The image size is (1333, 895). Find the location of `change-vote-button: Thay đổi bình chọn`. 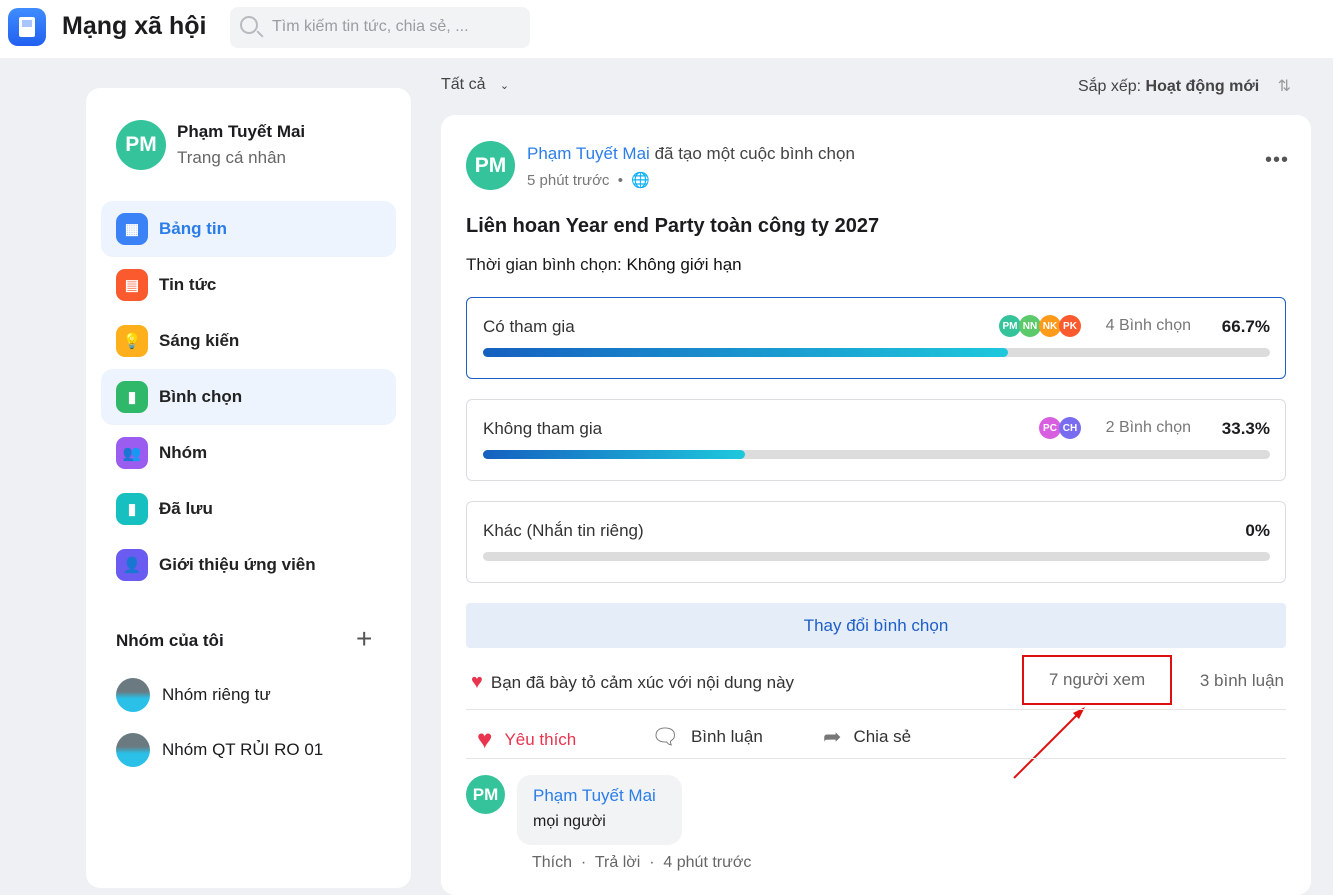

change-vote-button: Thay đổi bình chọn is located at coordinates (876, 625).